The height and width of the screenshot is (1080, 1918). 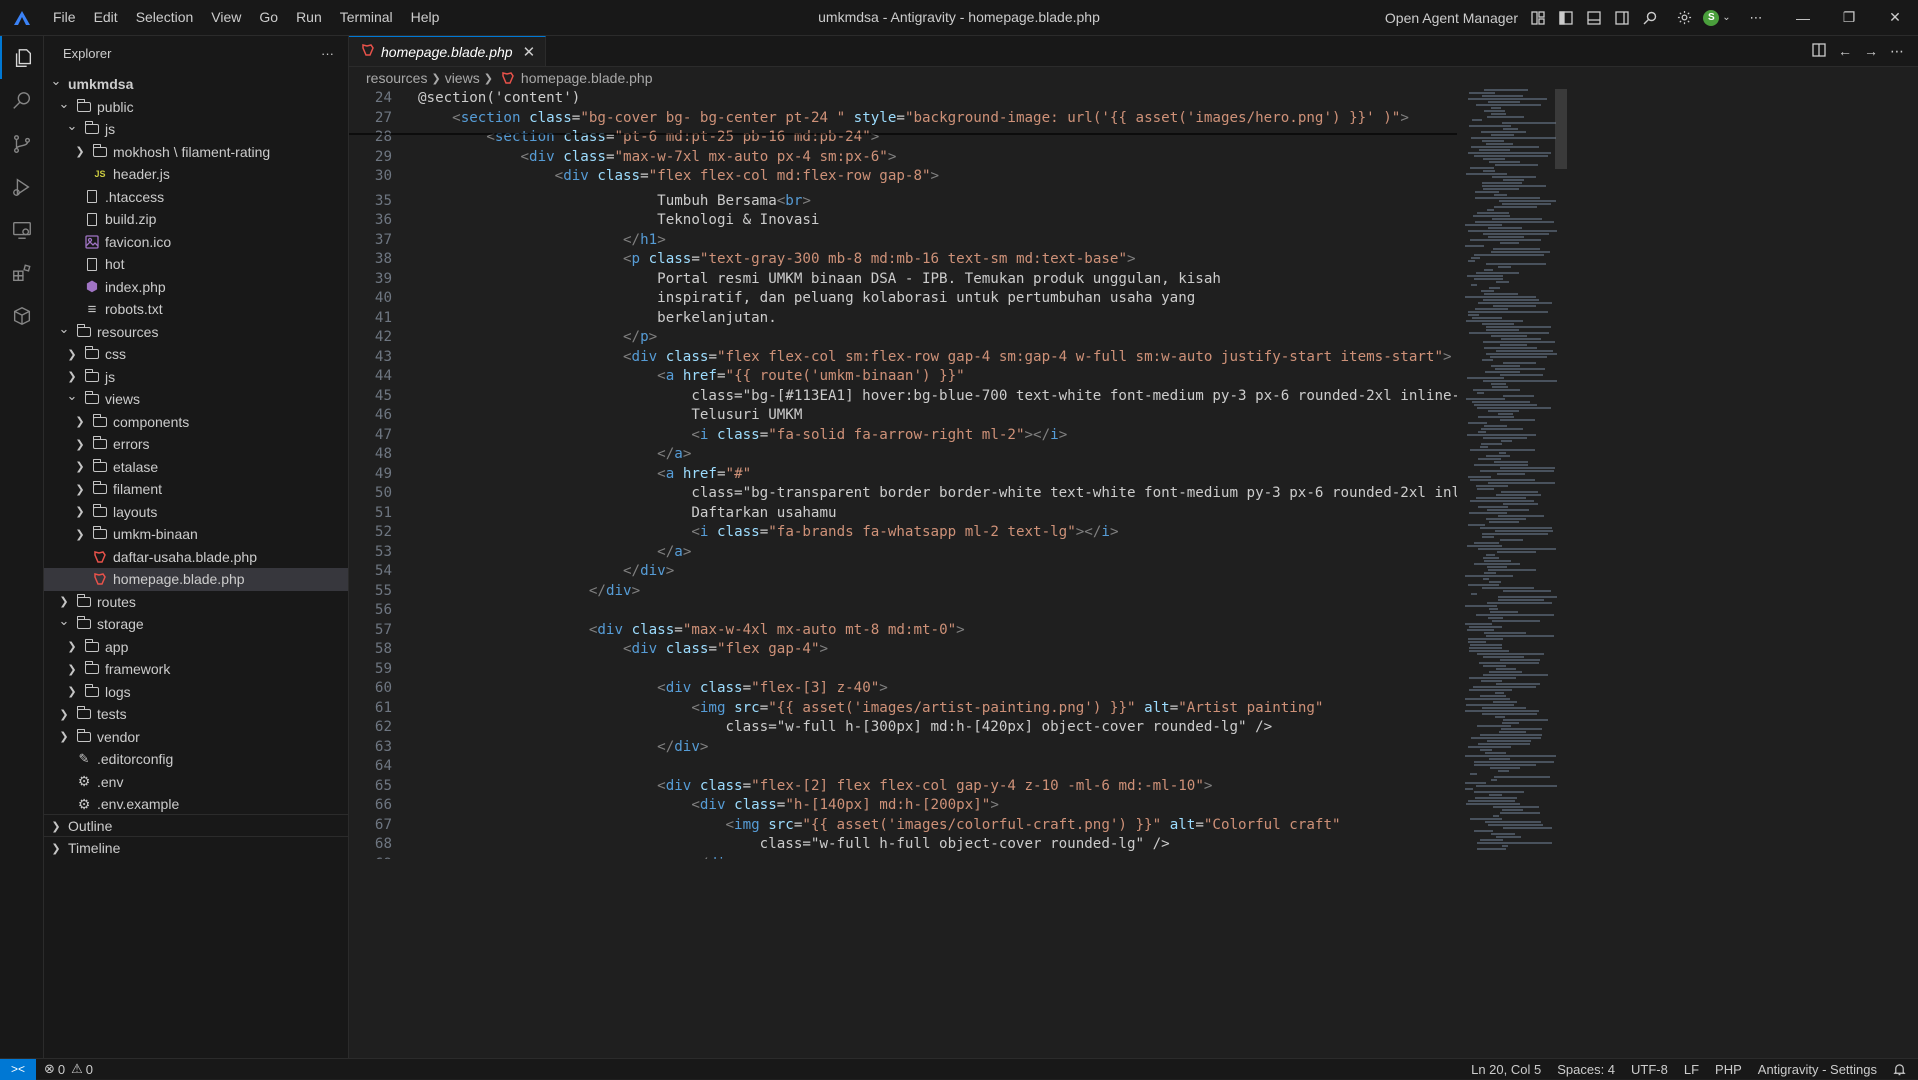 I want to click on tree-item: ❯ umkm-binaan, so click(x=196, y=534).